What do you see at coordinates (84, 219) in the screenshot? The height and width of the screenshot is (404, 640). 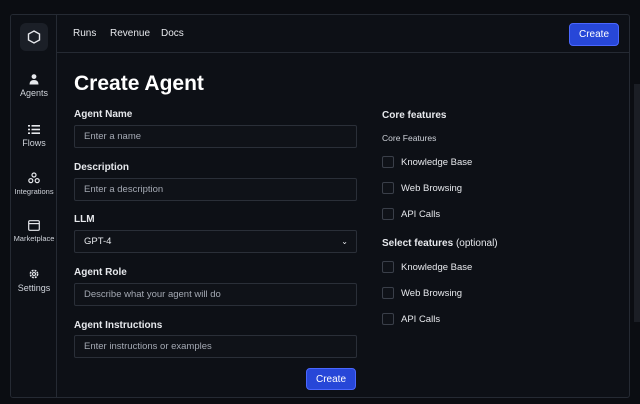 I see `llm-label: LLM` at bounding box center [84, 219].